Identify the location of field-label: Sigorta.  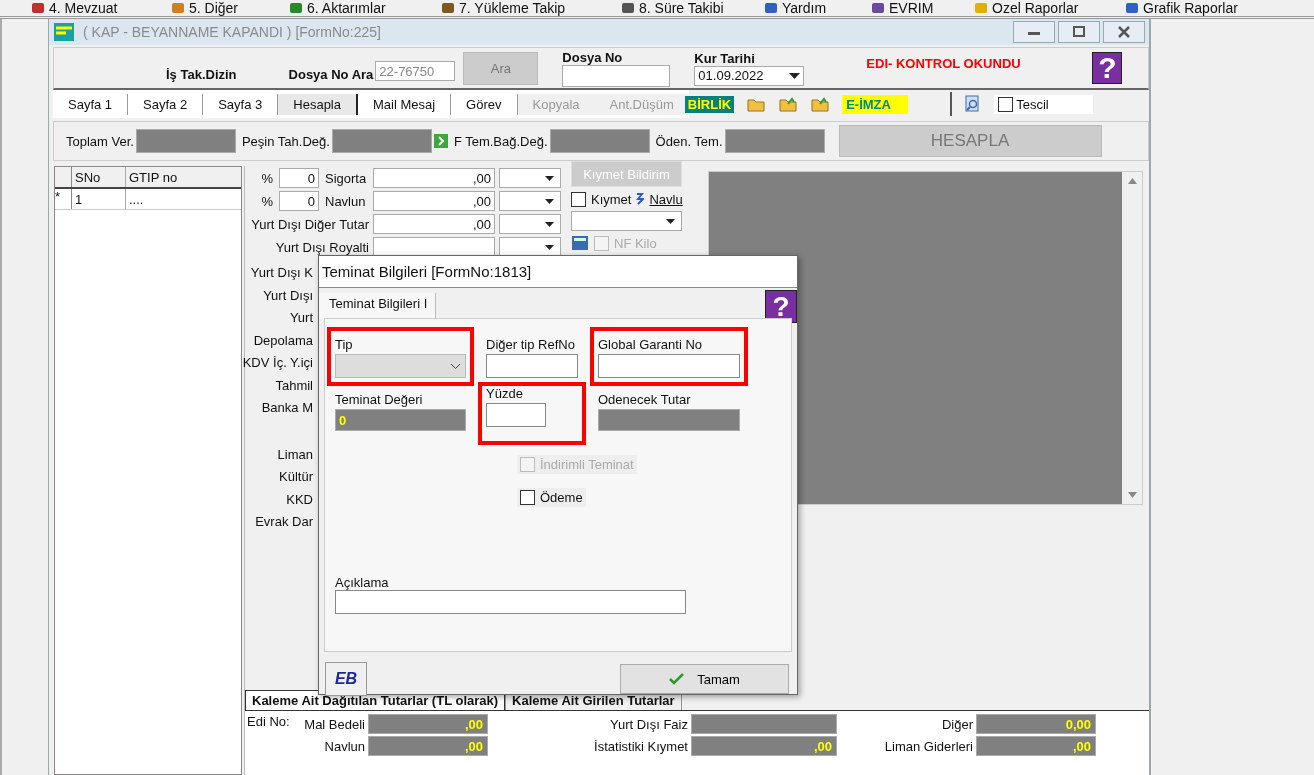
(346, 178).